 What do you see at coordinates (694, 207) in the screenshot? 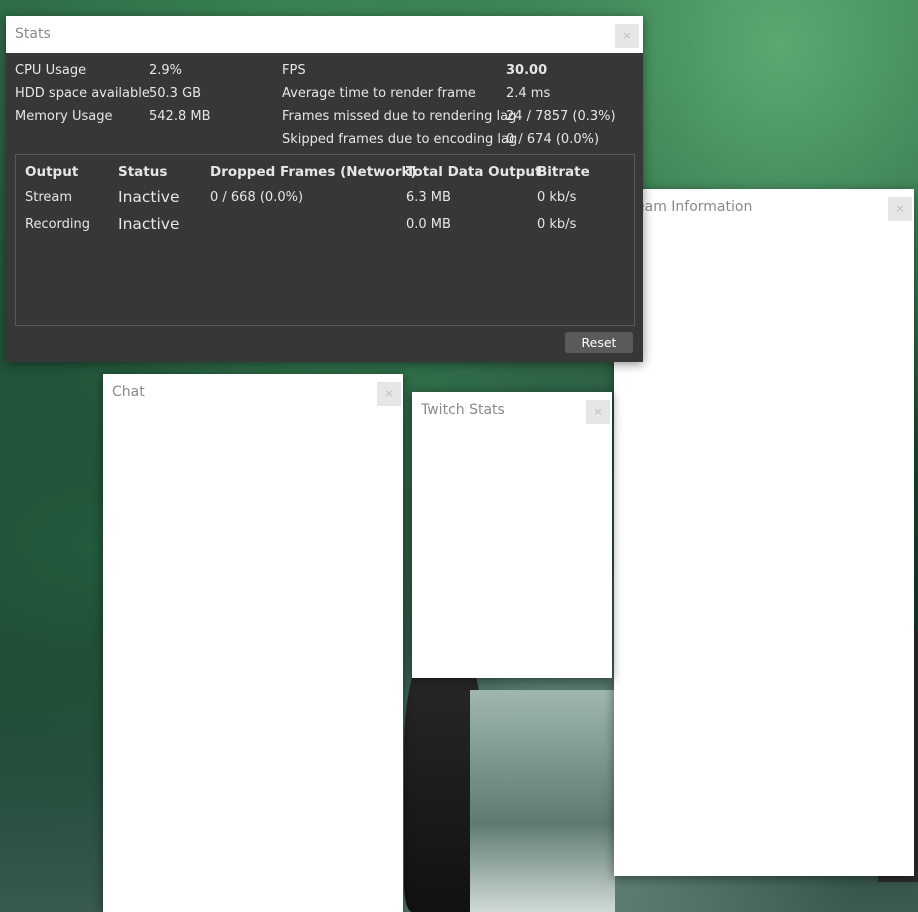
I see `stream-information-title: eam Information` at bounding box center [694, 207].